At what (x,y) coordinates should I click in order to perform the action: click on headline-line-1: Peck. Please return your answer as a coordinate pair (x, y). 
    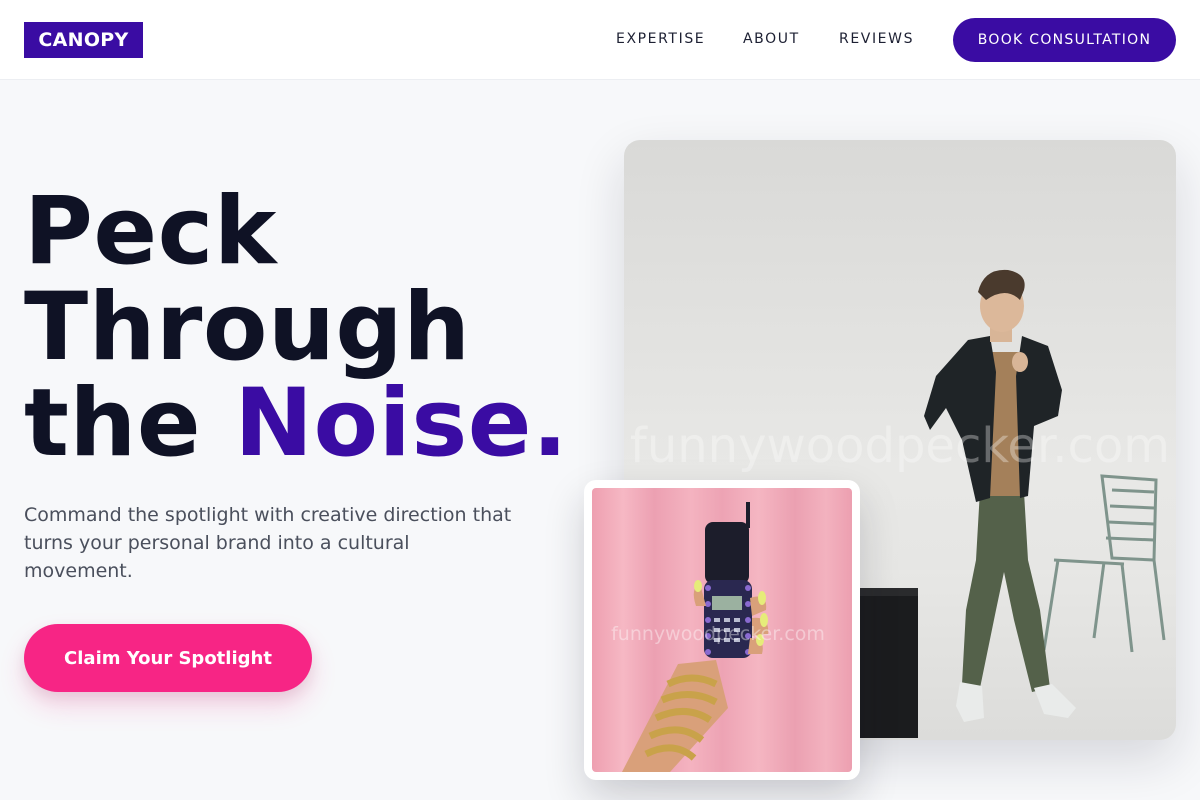
    Looking at the image, I should click on (150, 231).